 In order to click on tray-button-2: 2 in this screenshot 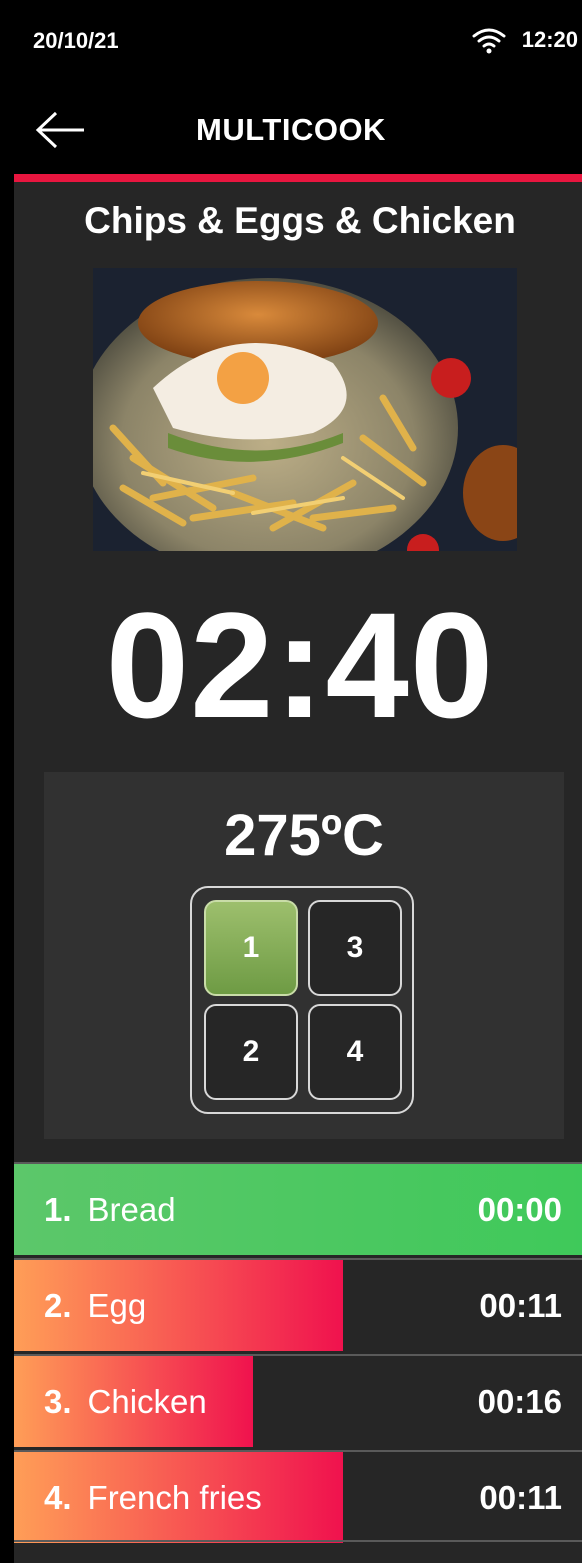, I will do `click(251, 1052)`.